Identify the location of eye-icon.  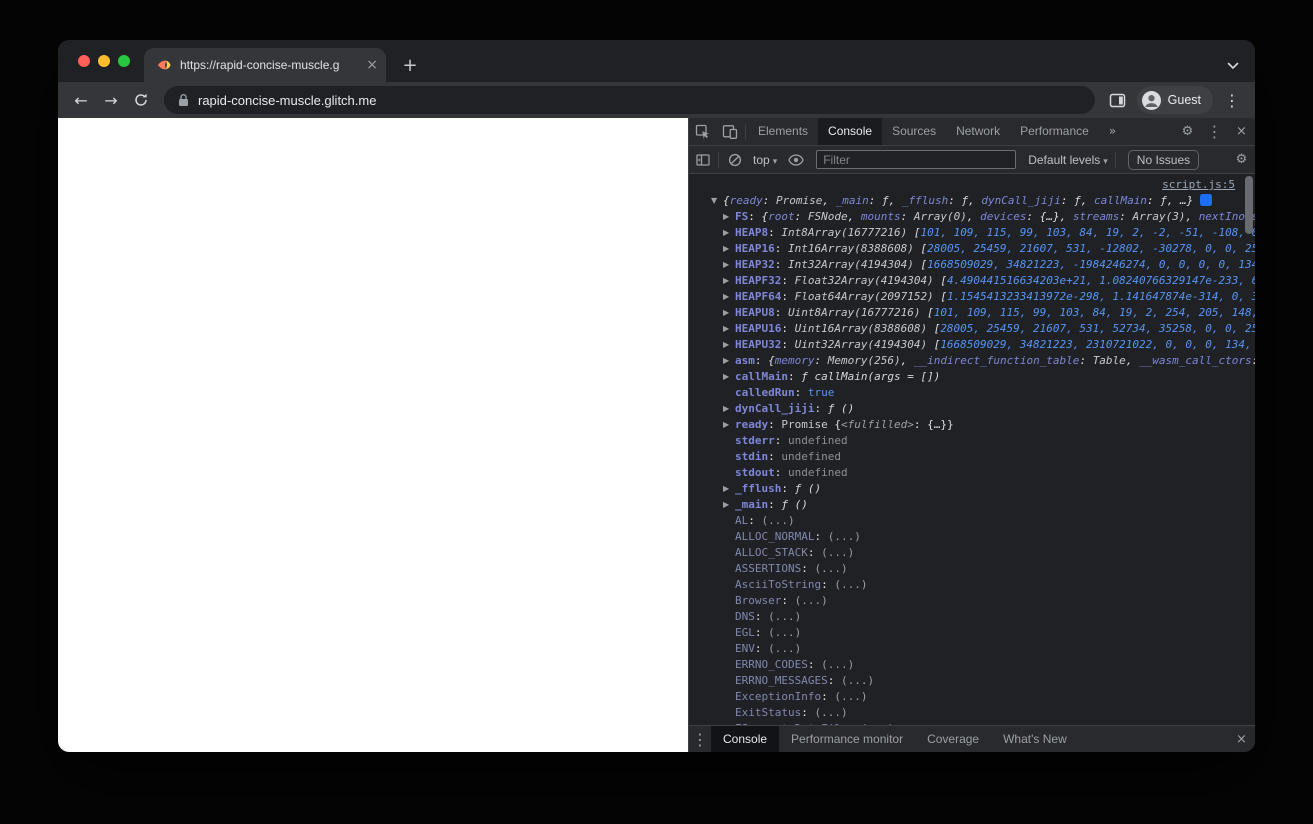
(796, 159).